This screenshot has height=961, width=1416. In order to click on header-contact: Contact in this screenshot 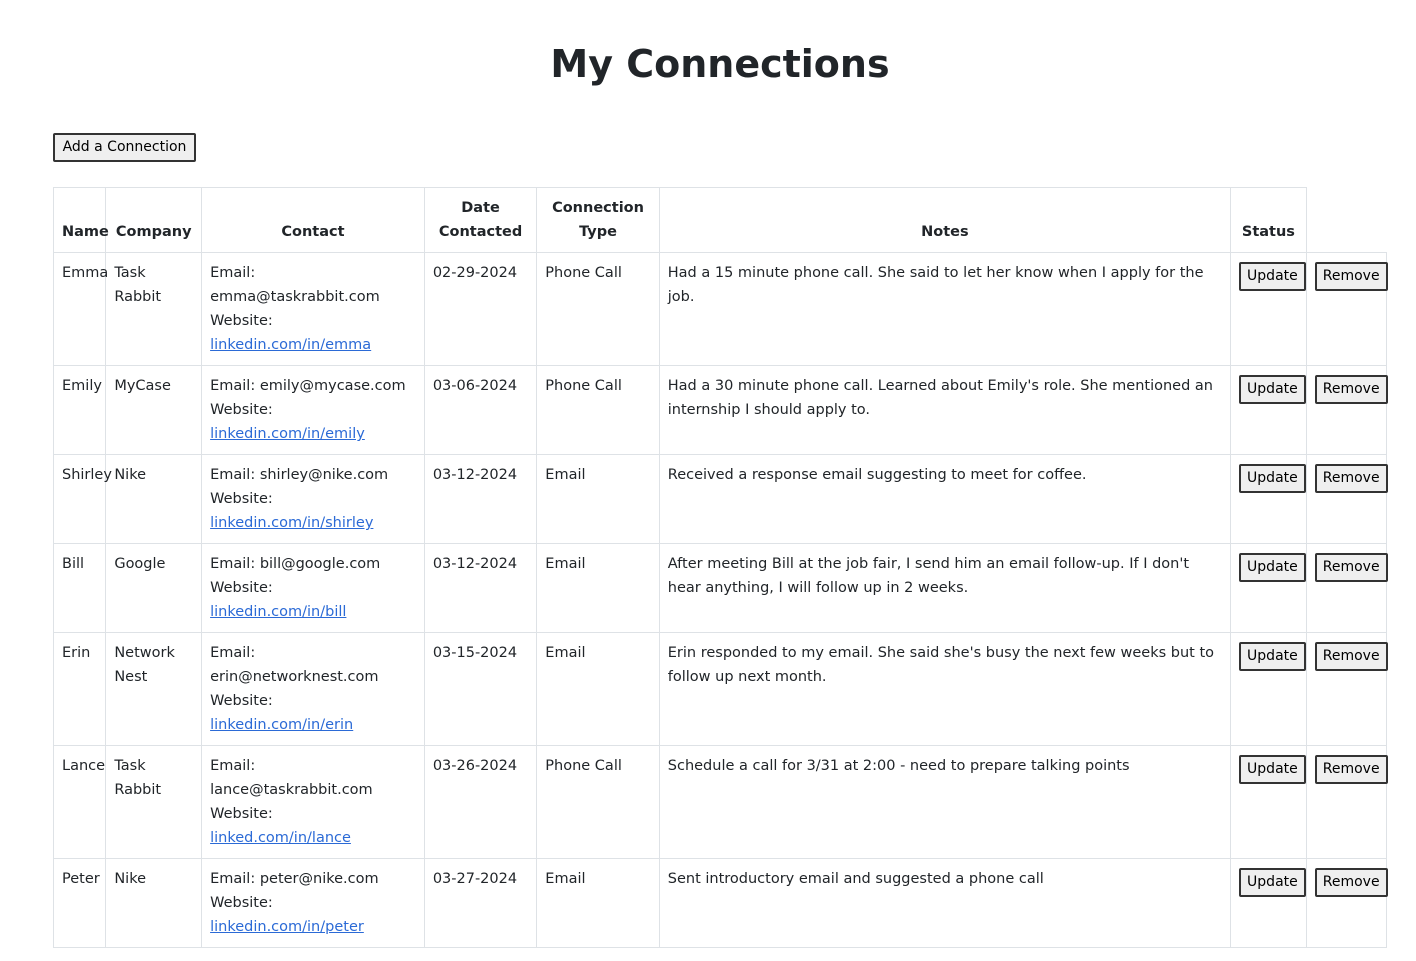, I will do `click(313, 220)`.